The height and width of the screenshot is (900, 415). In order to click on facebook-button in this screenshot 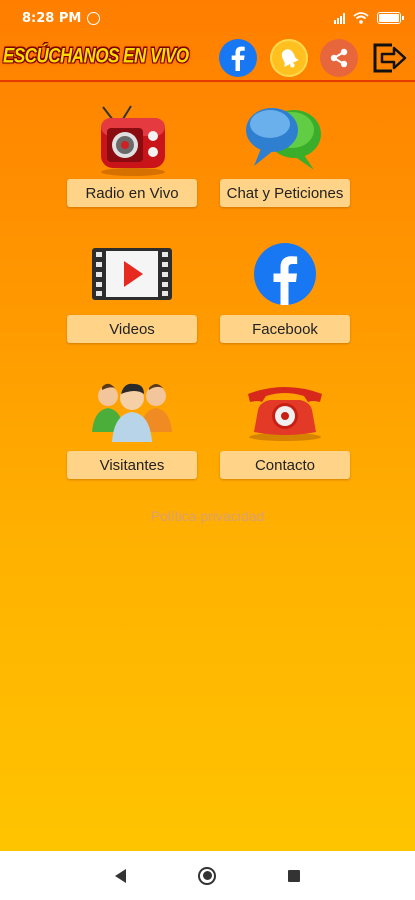, I will do `click(238, 58)`.